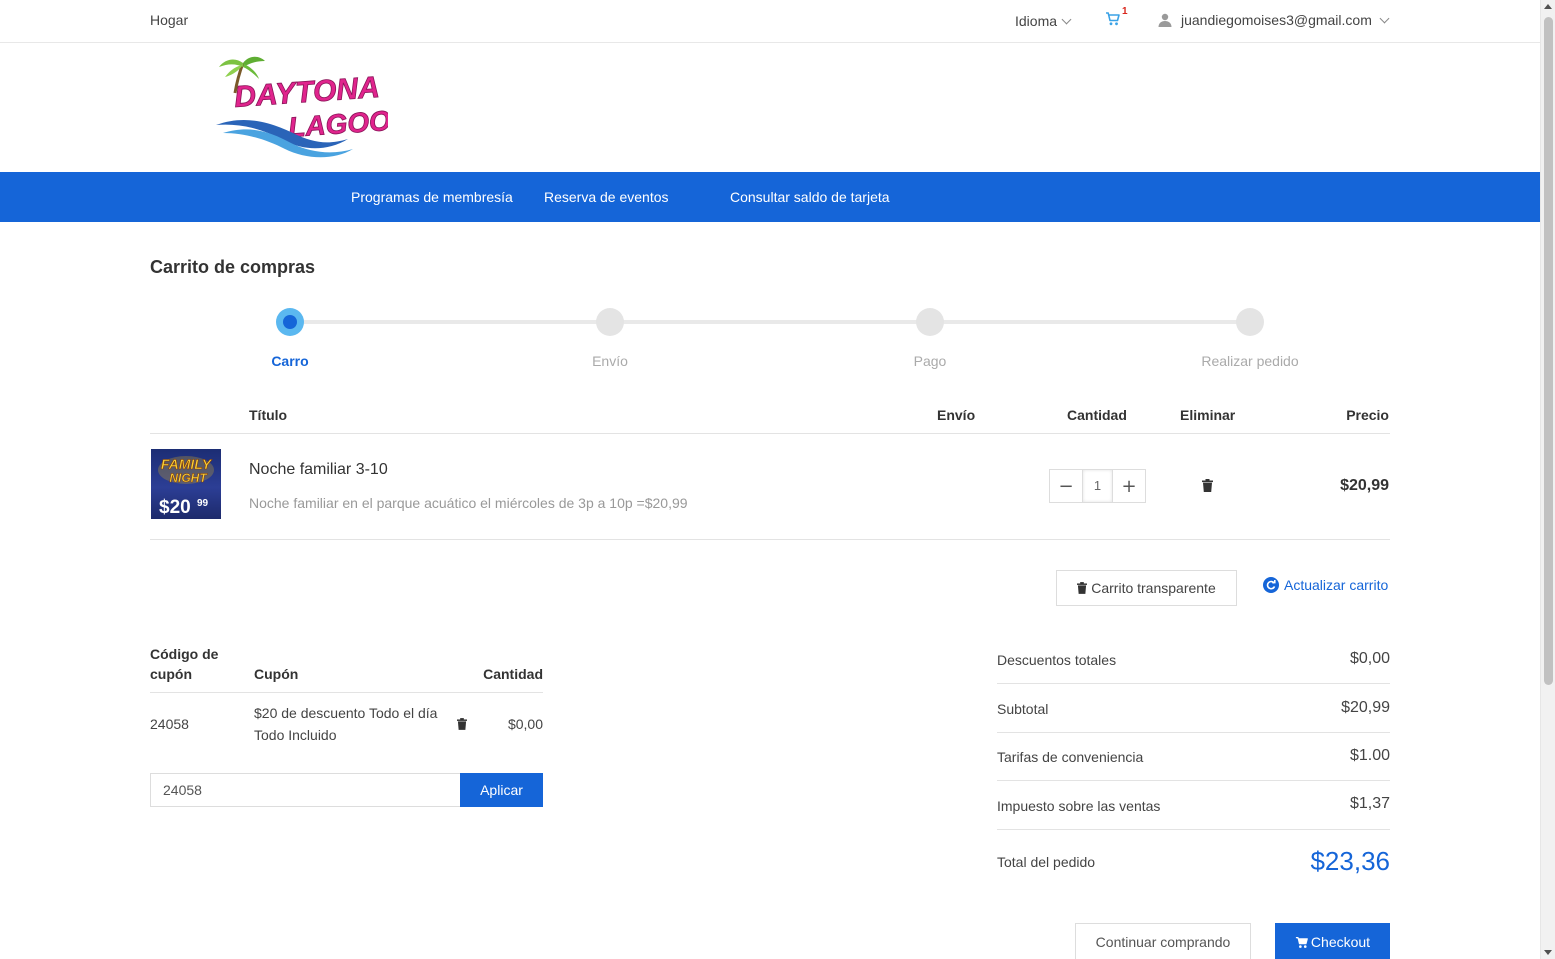  Describe the element at coordinates (1079, 806) in the screenshot. I see `summary-tax-label: Impuesto sobre las ventas` at that location.